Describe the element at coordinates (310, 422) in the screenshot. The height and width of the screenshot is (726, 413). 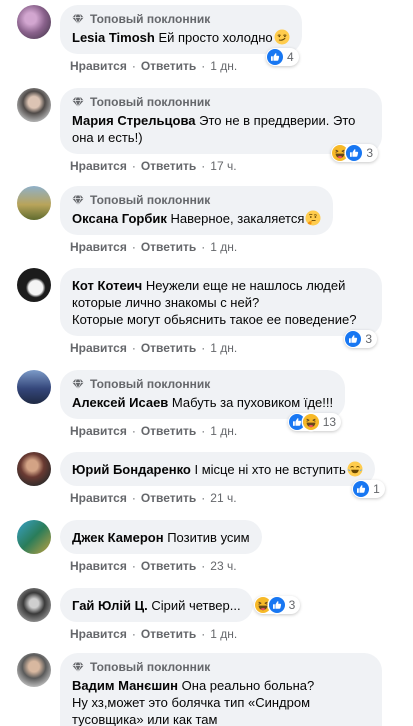
I see `haha-reaction-icon` at that location.